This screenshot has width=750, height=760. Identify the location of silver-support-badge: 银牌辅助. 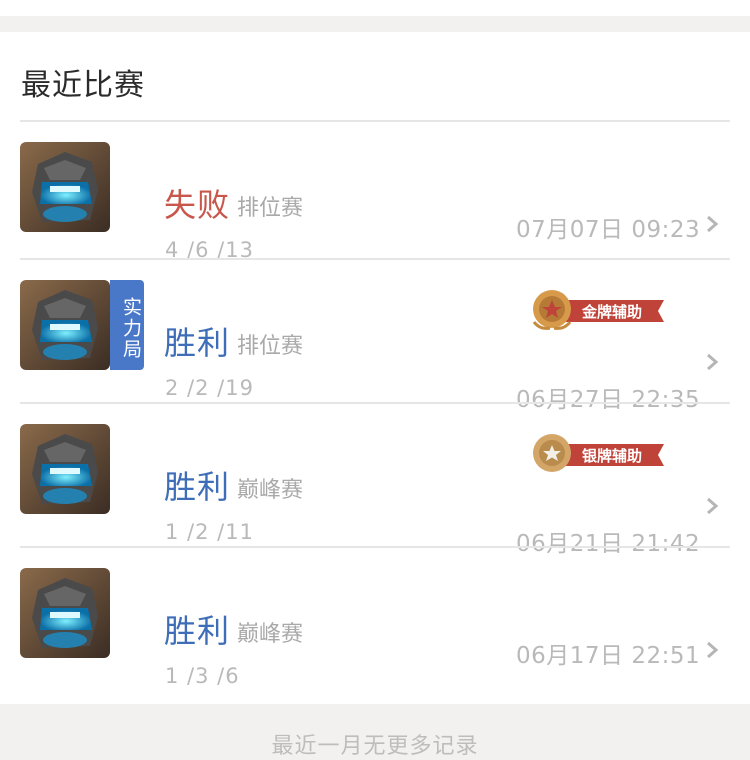
(598, 453).